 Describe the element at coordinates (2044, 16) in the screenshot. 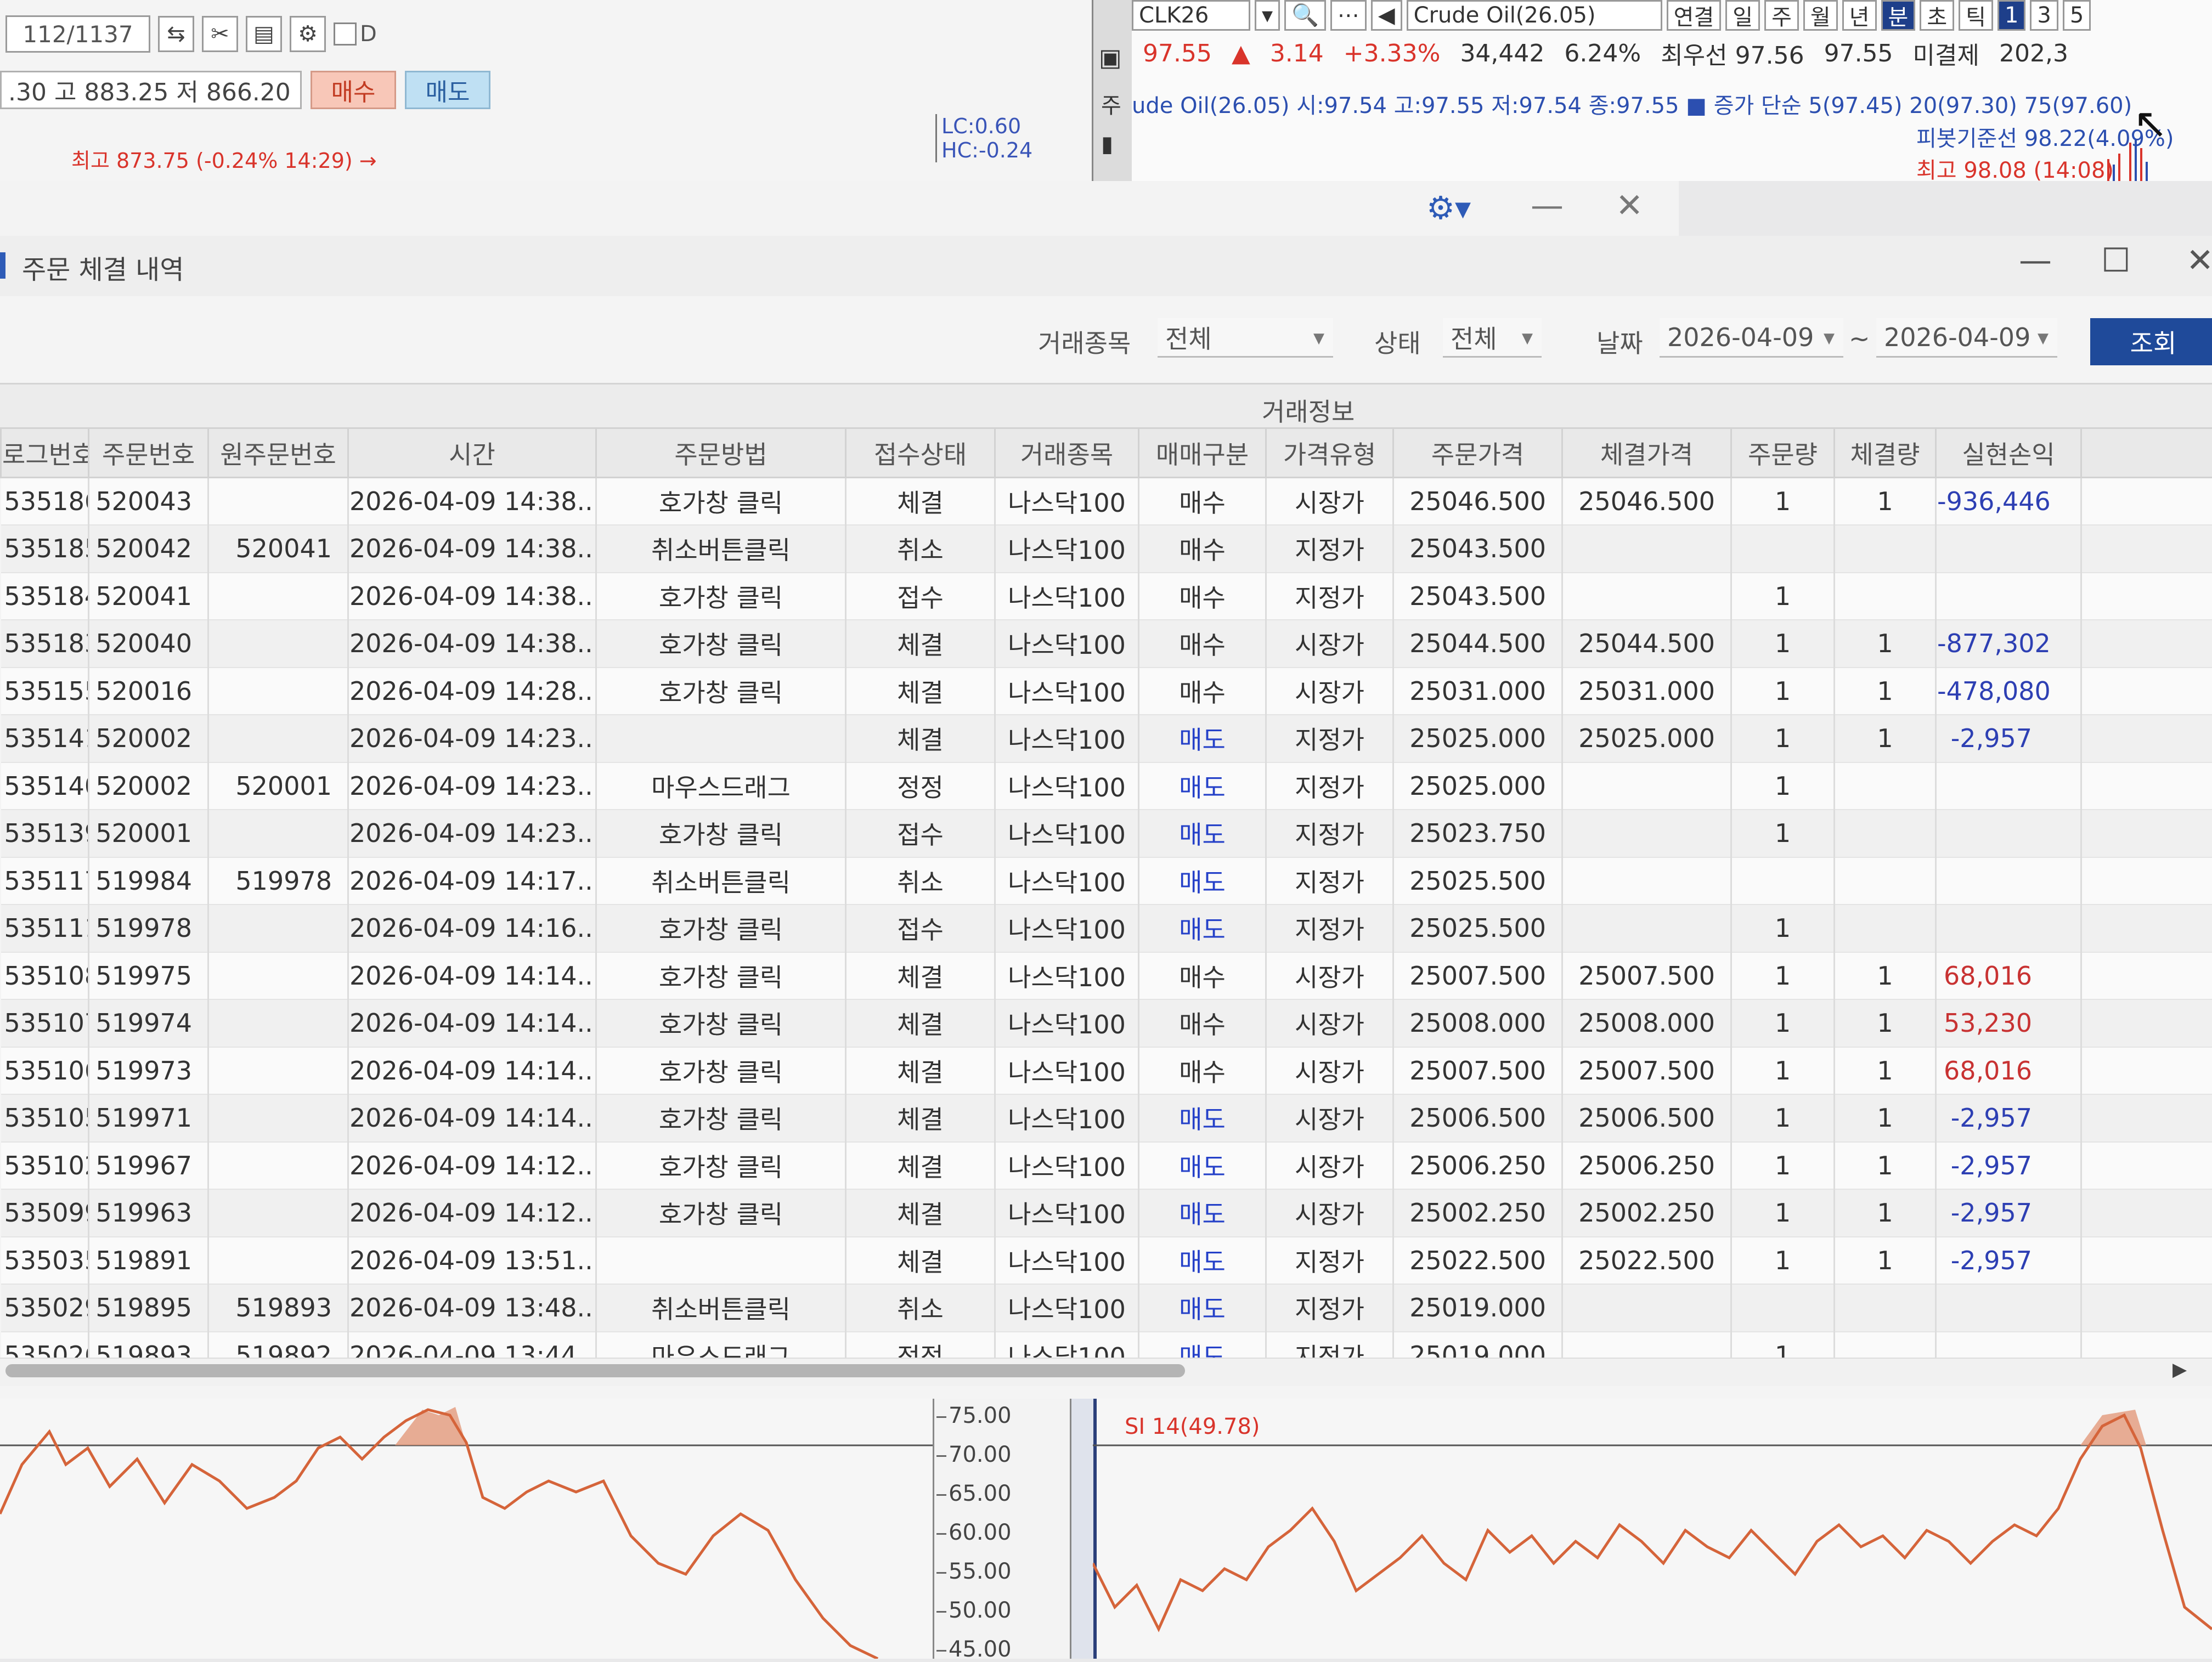

I see `tab-interval-3: 3` at that location.